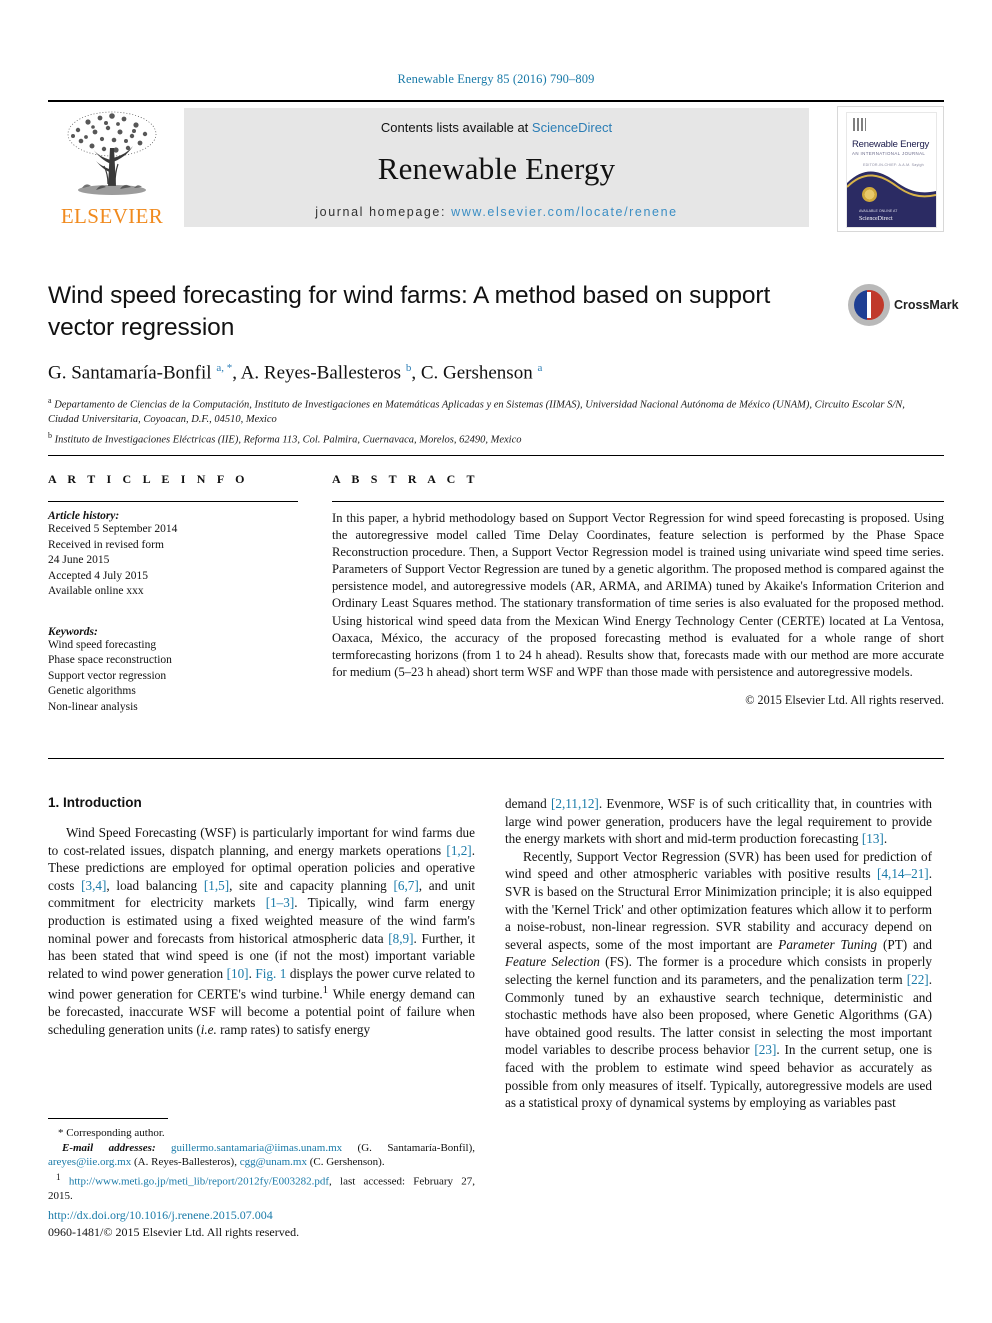 This screenshot has height=1323, width=992. What do you see at coordinates (102, 644) in the screenshot?
I see `keyword-item: Wind speed forecasting` at bounding box center [102, 644].